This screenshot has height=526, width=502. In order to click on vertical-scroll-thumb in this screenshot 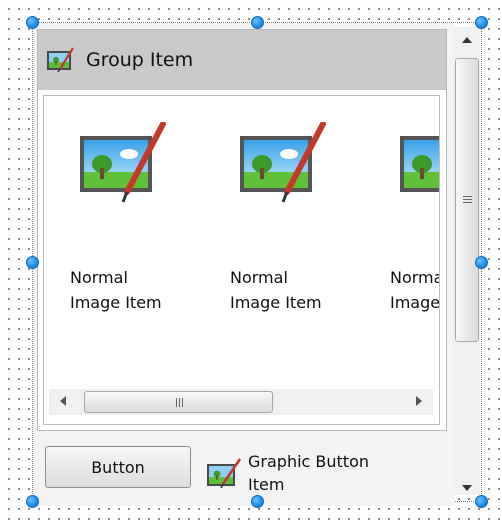, I will do `click(467, 200)`.